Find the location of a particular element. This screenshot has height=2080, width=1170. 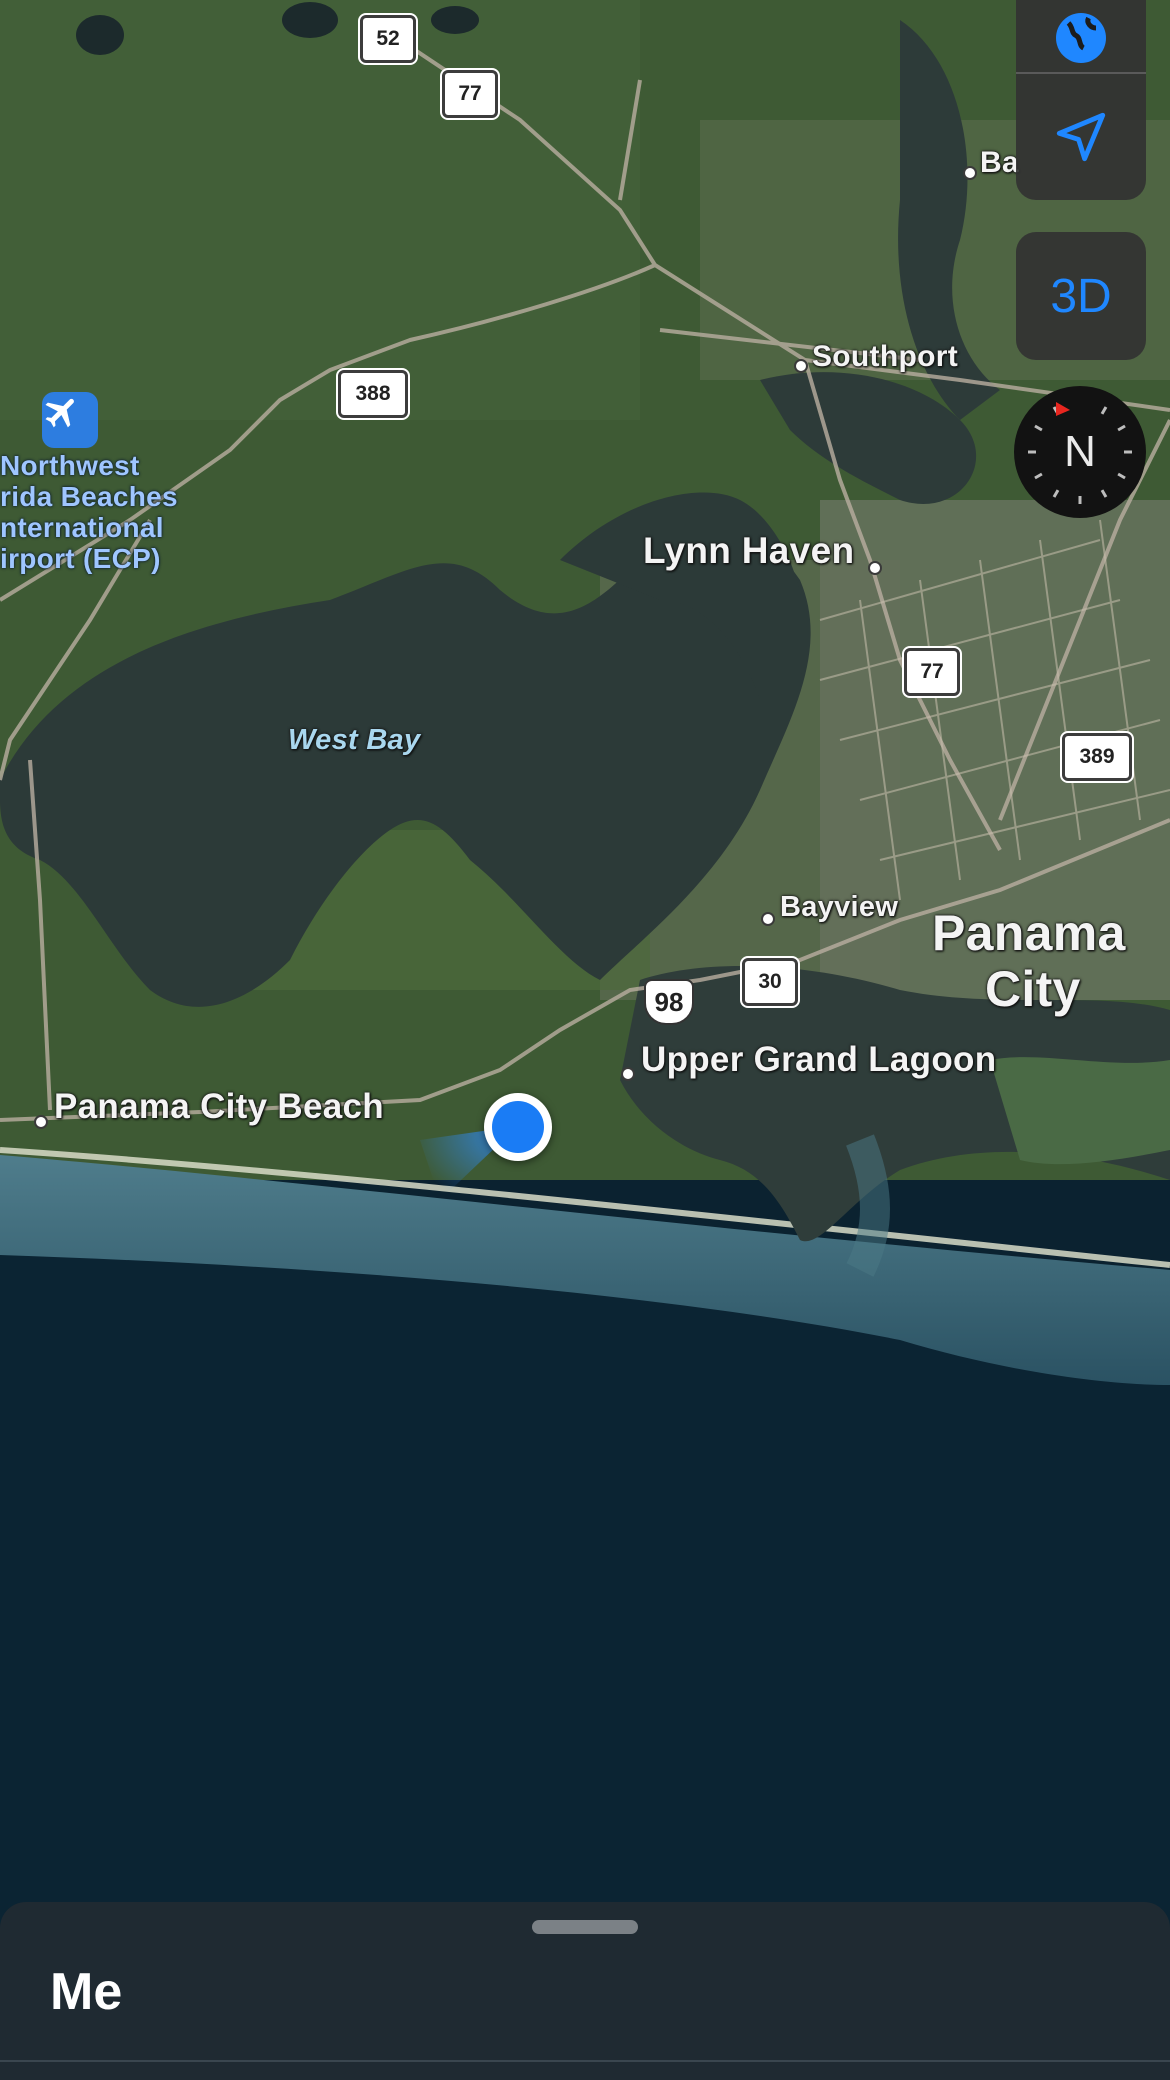

airplane-icon is located at coordinates (70, 420).